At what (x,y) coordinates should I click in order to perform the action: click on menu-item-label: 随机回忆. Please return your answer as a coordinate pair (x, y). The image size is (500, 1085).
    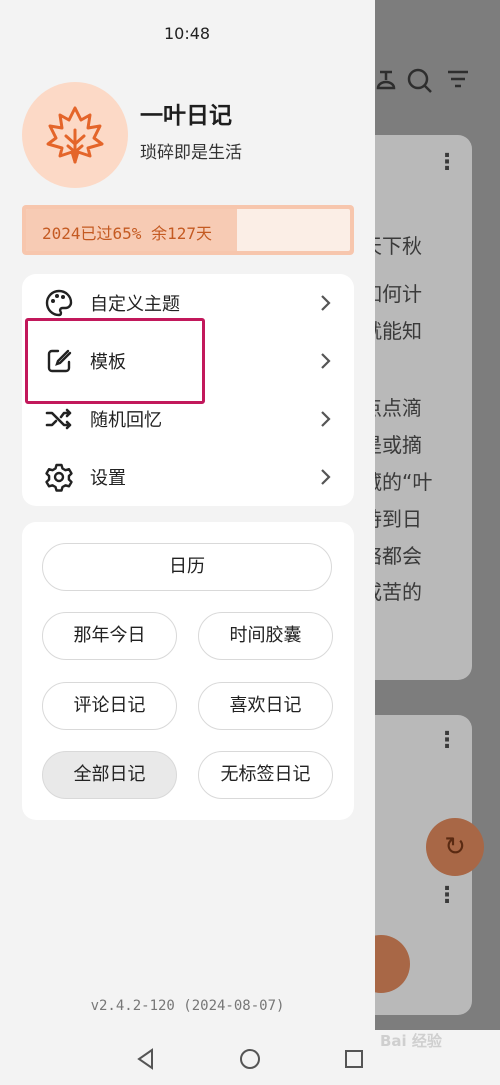
    Looking at the image, I should click on (126, 420).